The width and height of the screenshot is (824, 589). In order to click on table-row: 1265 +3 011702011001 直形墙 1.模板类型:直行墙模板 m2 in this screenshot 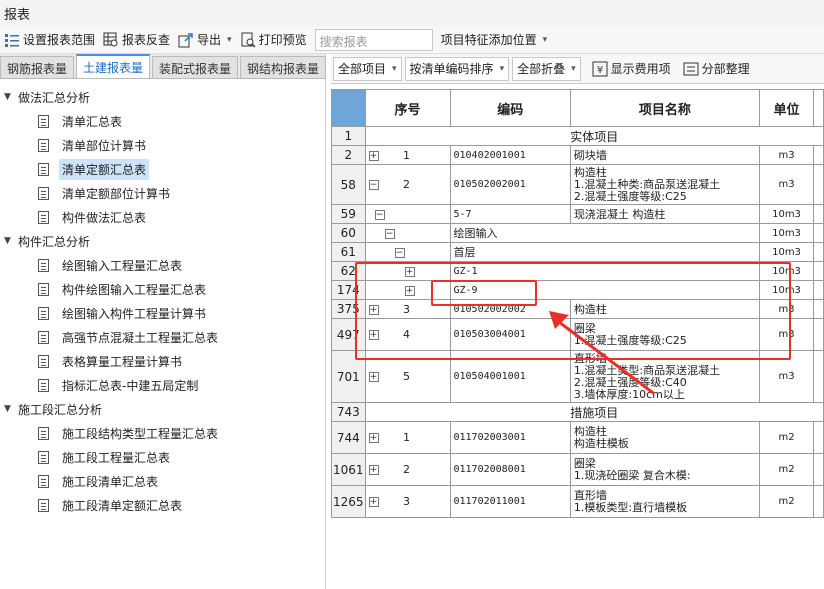, I will do `click(577, 501)`.